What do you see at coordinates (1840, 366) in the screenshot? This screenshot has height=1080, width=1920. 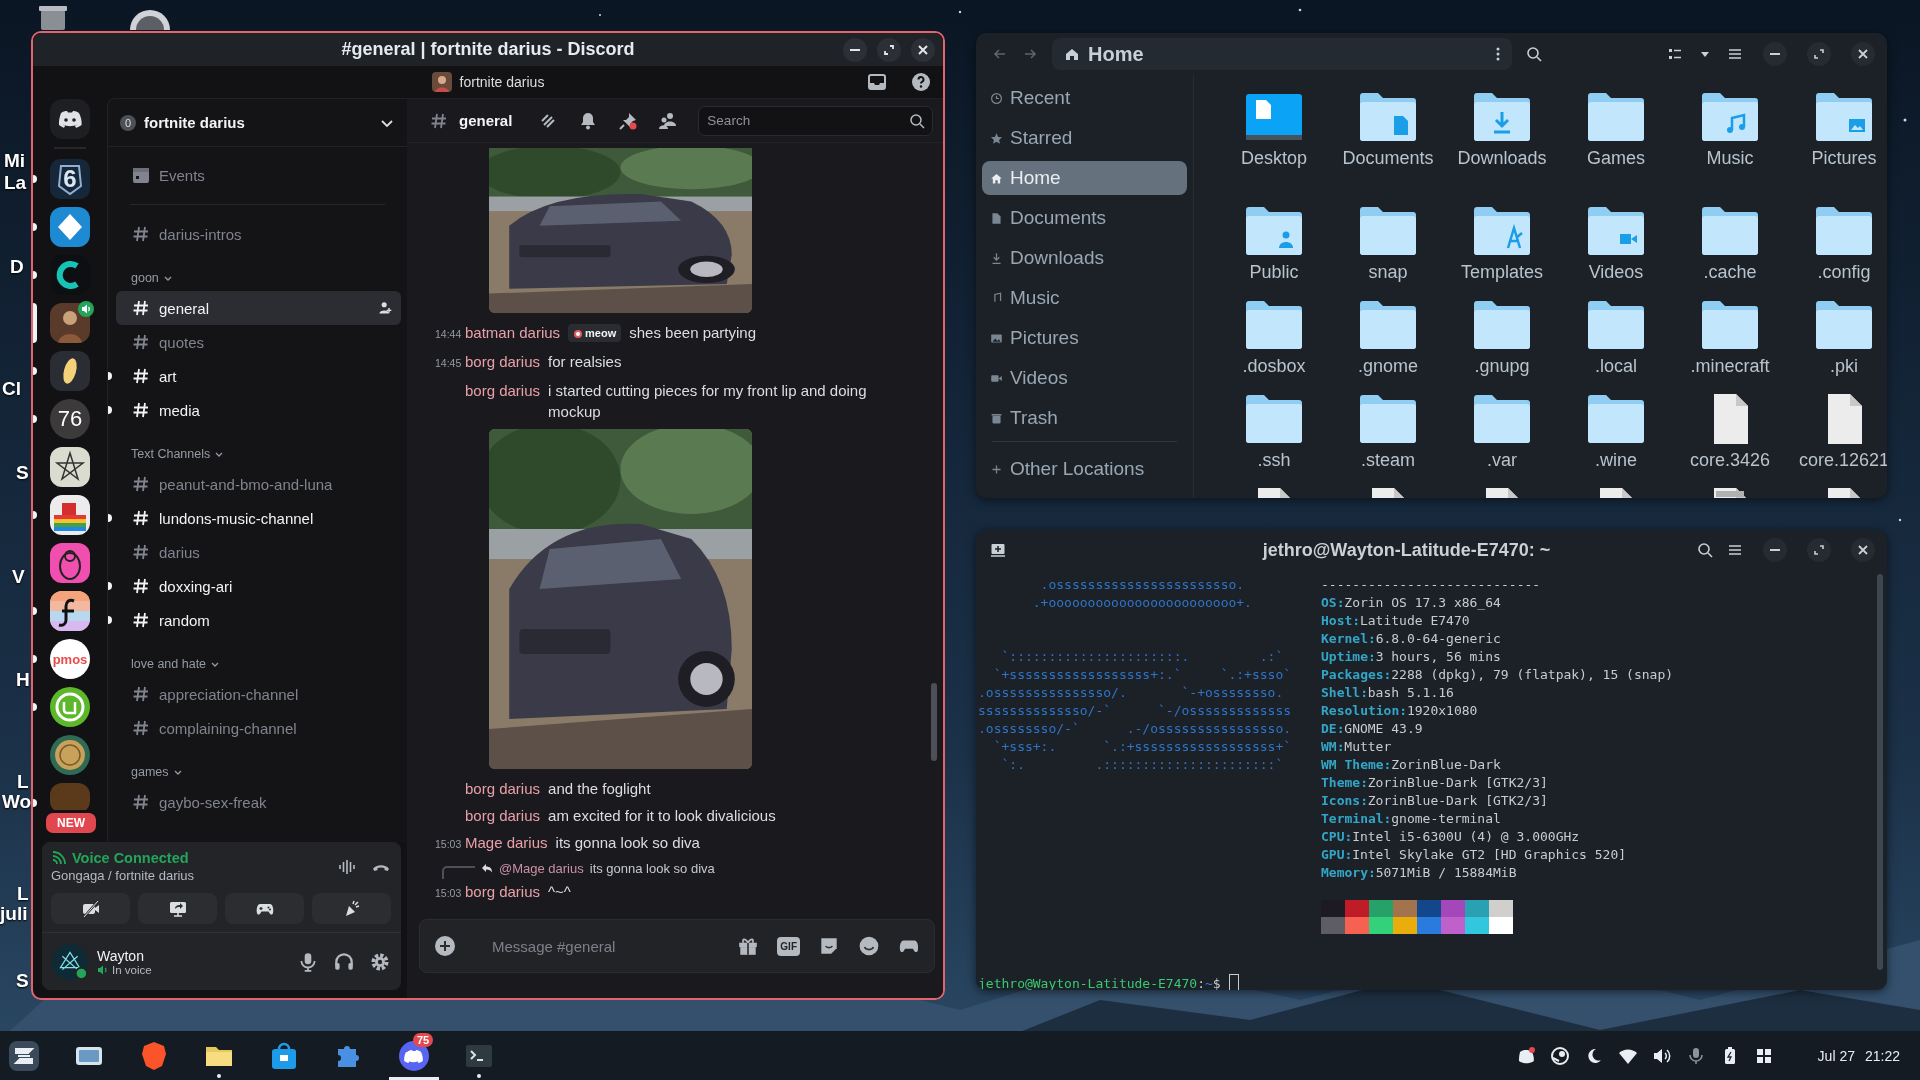 I see `file-name: .pki` at bounding box center [1840, 366].